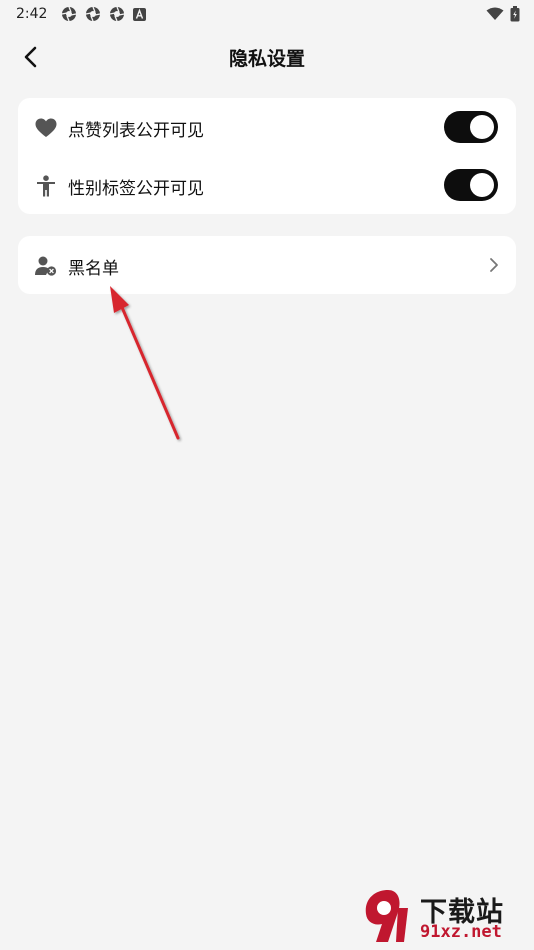 This screenshot has width=534, height=950. I want to click on row-like-list-public: 点赞列表公开可见, so click(267, 127).